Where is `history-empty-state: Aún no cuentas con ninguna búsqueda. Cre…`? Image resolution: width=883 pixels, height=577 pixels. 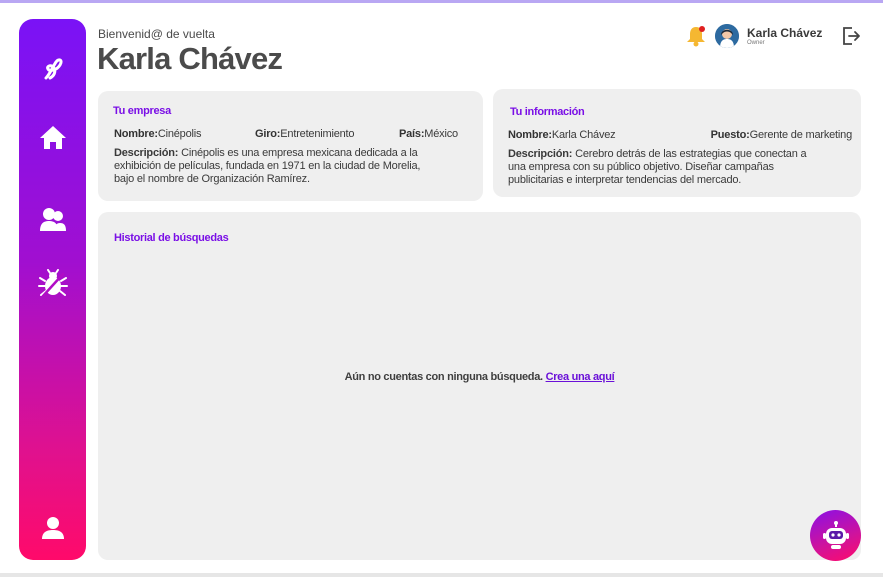 history-empty-state: Aún no cuentas con ninguna búsqueda. Cre… is located at coordinates (479, 377).